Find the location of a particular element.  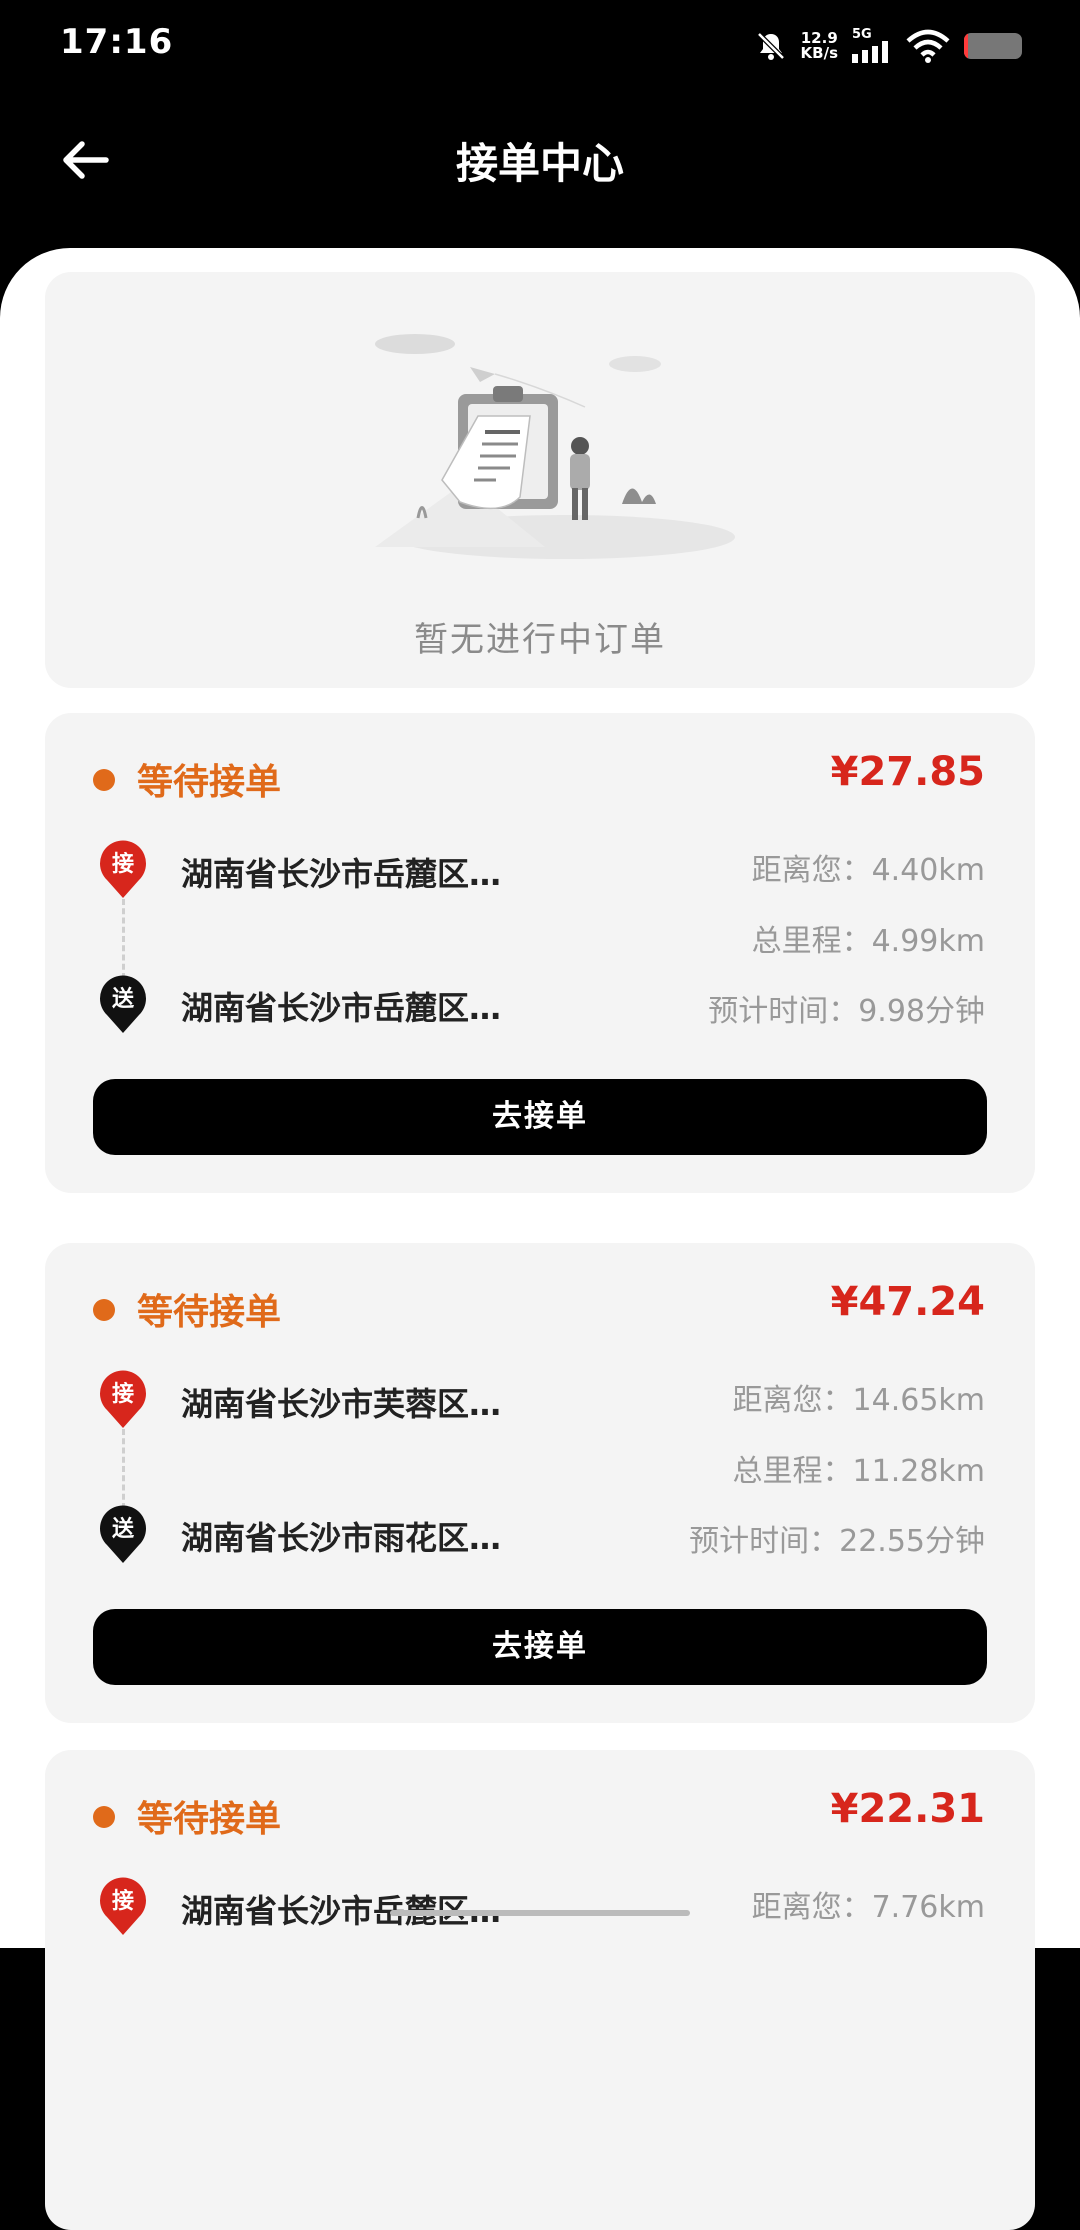

distance-info: 距离您：4.40km is located at coordinates (868, 867).